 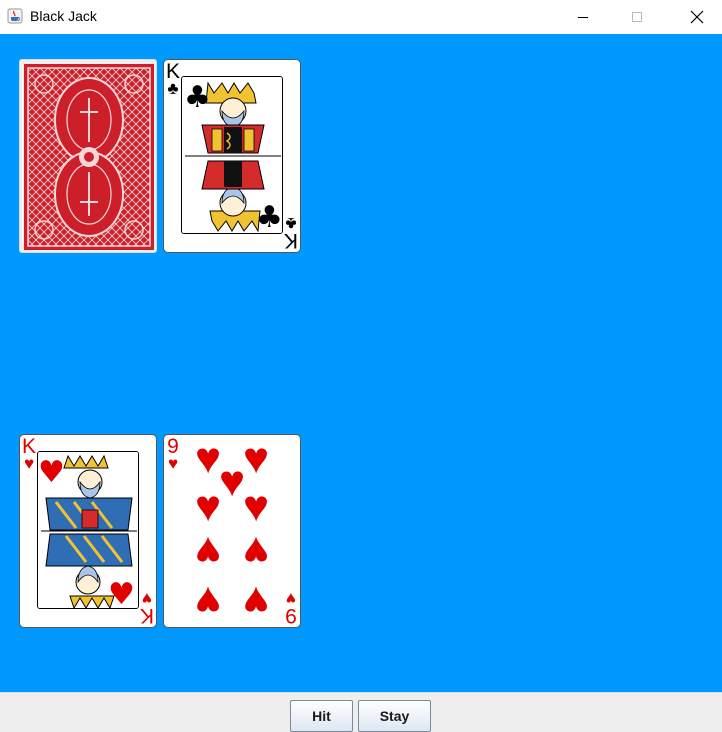 I want to click on hit-button: Hit, so click(x=321, y=716).